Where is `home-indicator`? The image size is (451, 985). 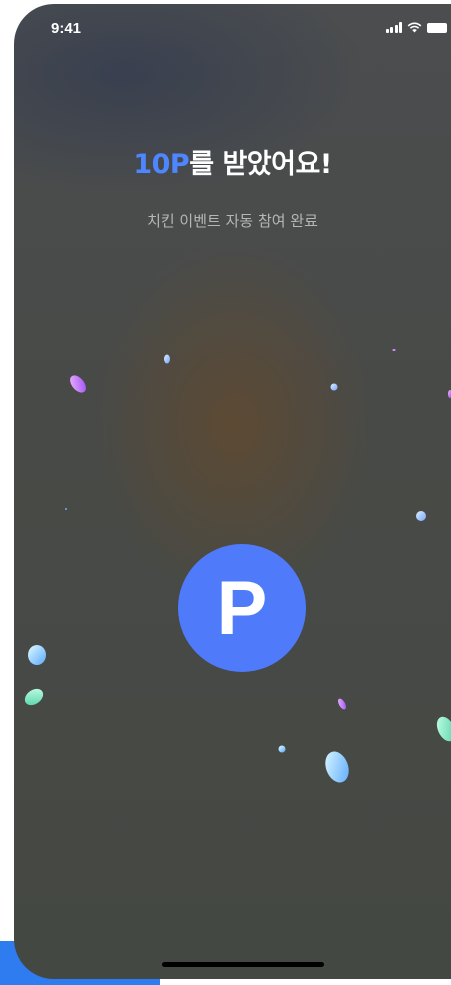
home-indicator is located at coordinates (243, 964).